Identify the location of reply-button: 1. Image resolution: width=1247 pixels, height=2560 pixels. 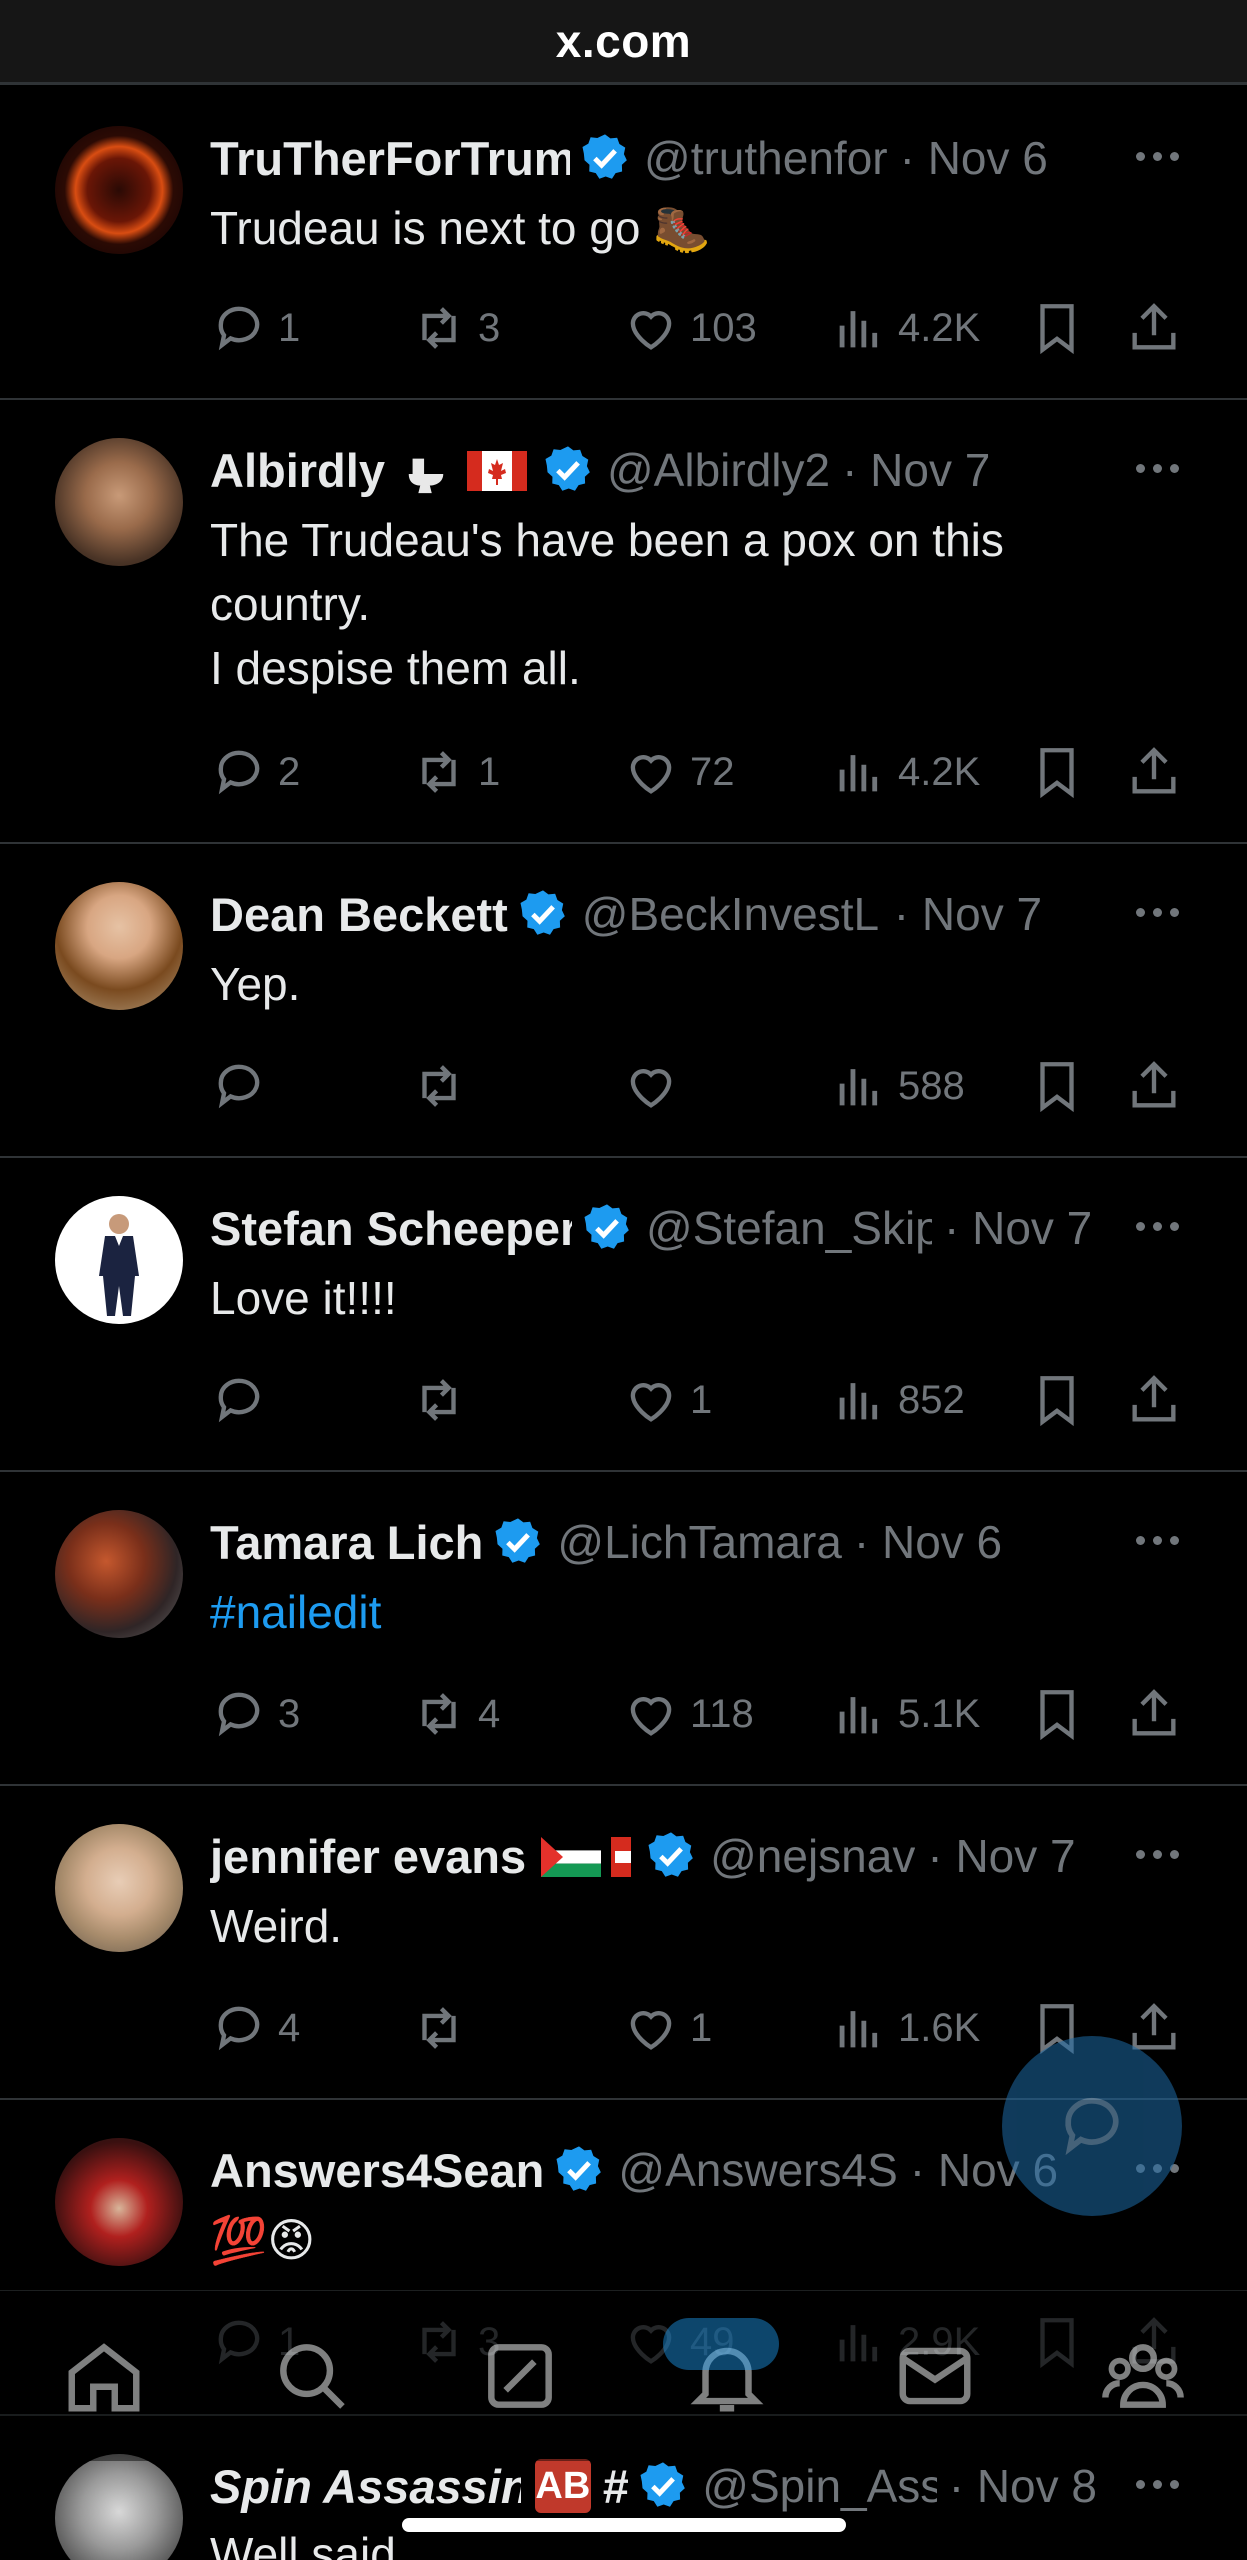
(255, 328).